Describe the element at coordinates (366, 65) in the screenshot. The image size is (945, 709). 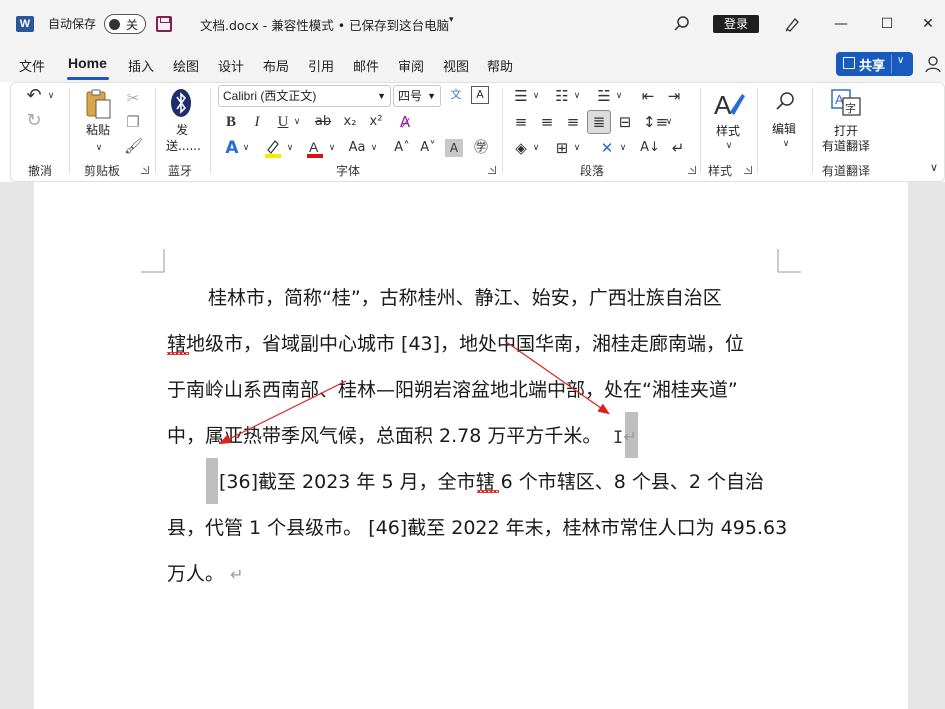
I see `tab-mailings: 邮件` at that location.